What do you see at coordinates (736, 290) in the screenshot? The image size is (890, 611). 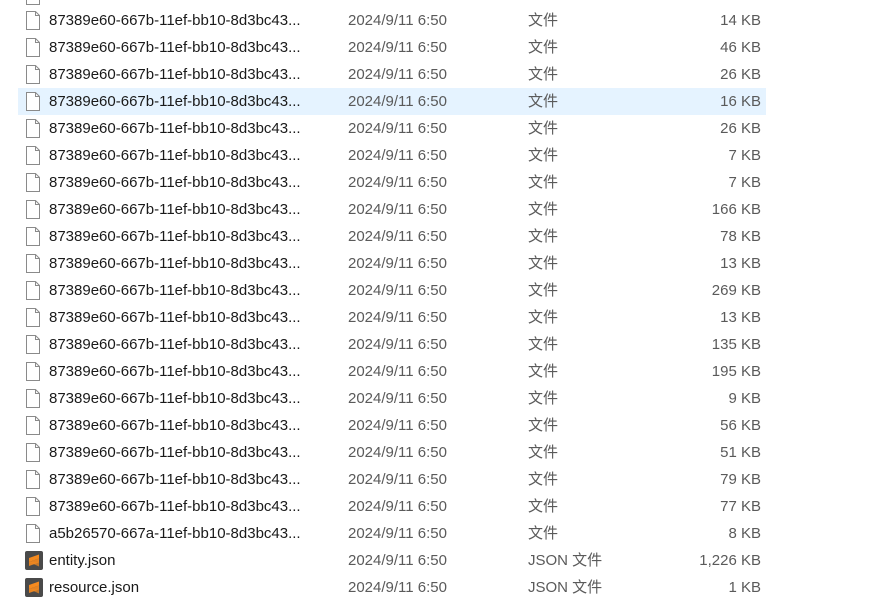 I see `file-size: 269 KB` at bounding box center [736, 290].